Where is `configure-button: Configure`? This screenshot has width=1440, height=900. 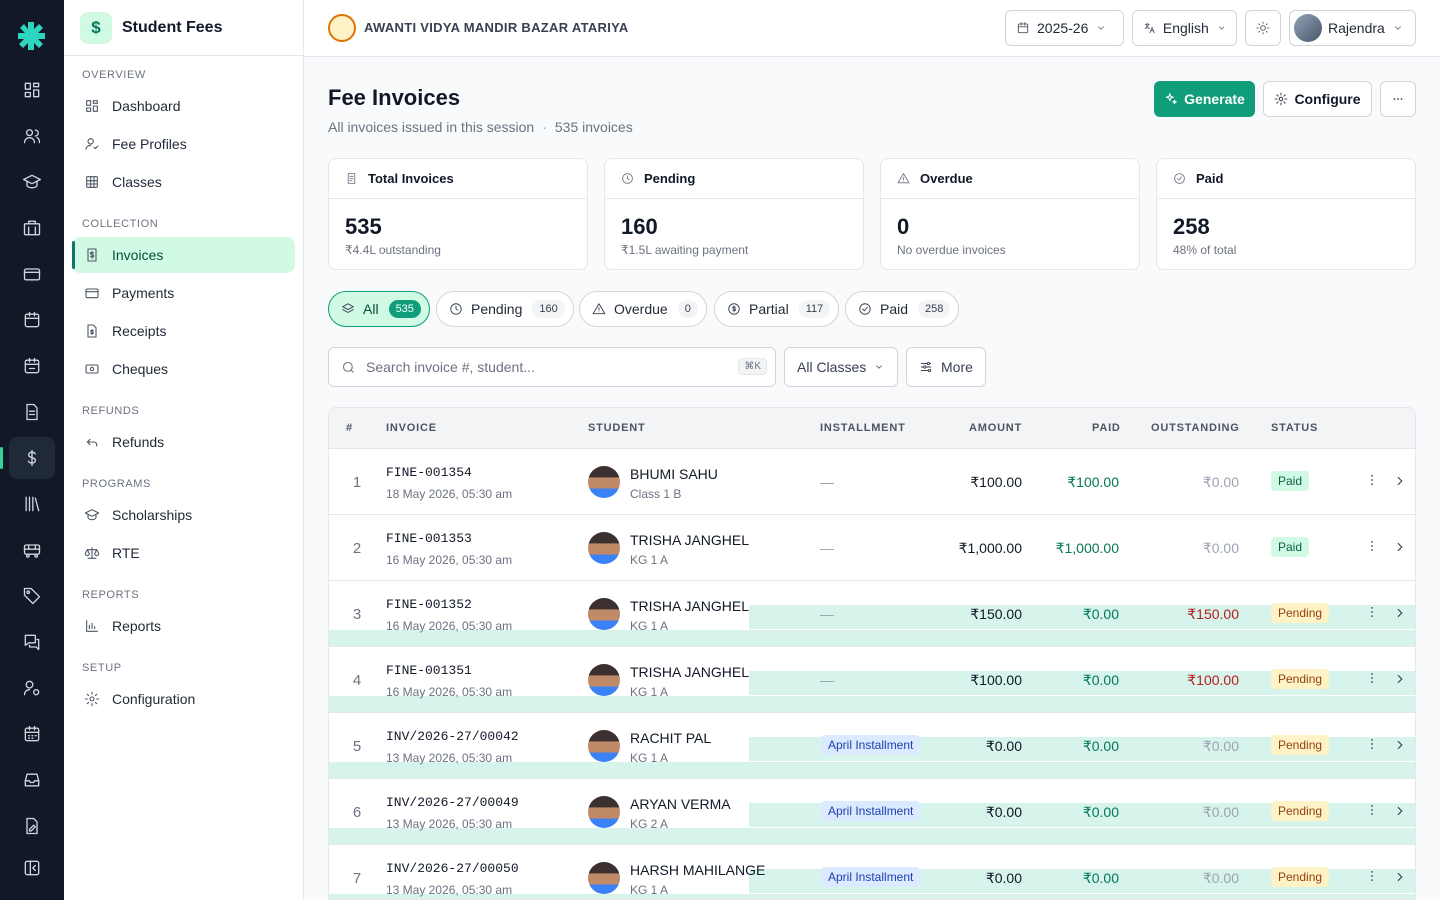
configure-button: Configure is located at coordinates (1317, 99).